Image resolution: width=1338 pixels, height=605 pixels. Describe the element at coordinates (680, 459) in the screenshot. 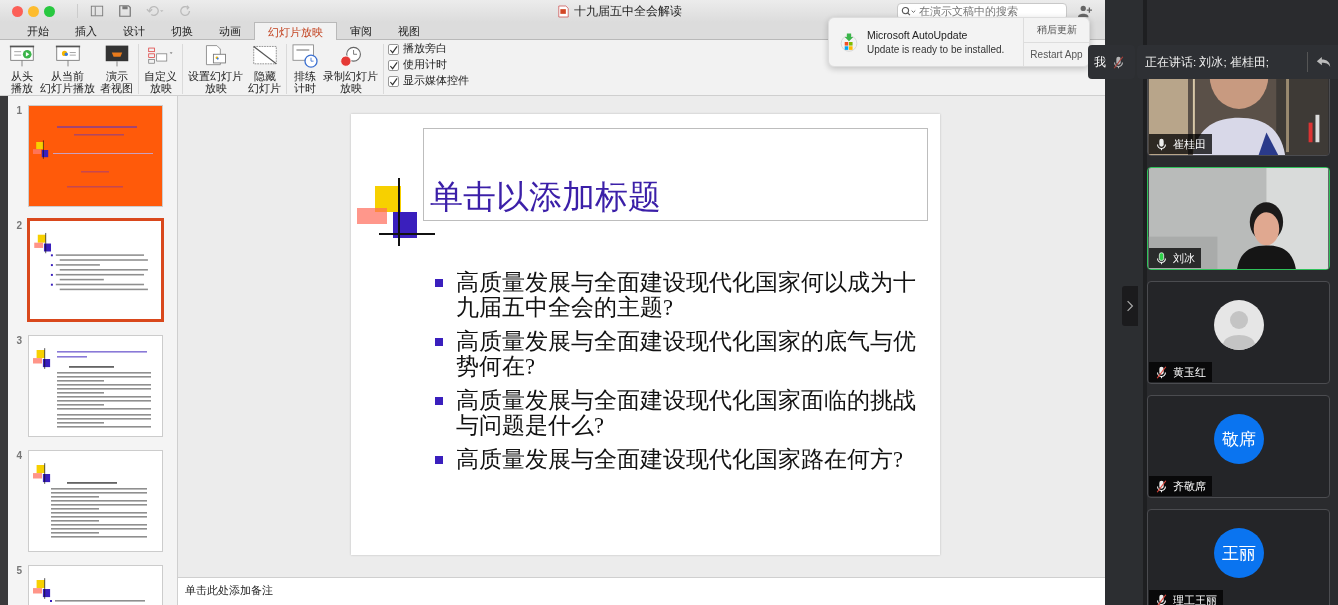

I see `bullet-text: 高质量发展与全面建设现代化国家路在何方?` at that location.